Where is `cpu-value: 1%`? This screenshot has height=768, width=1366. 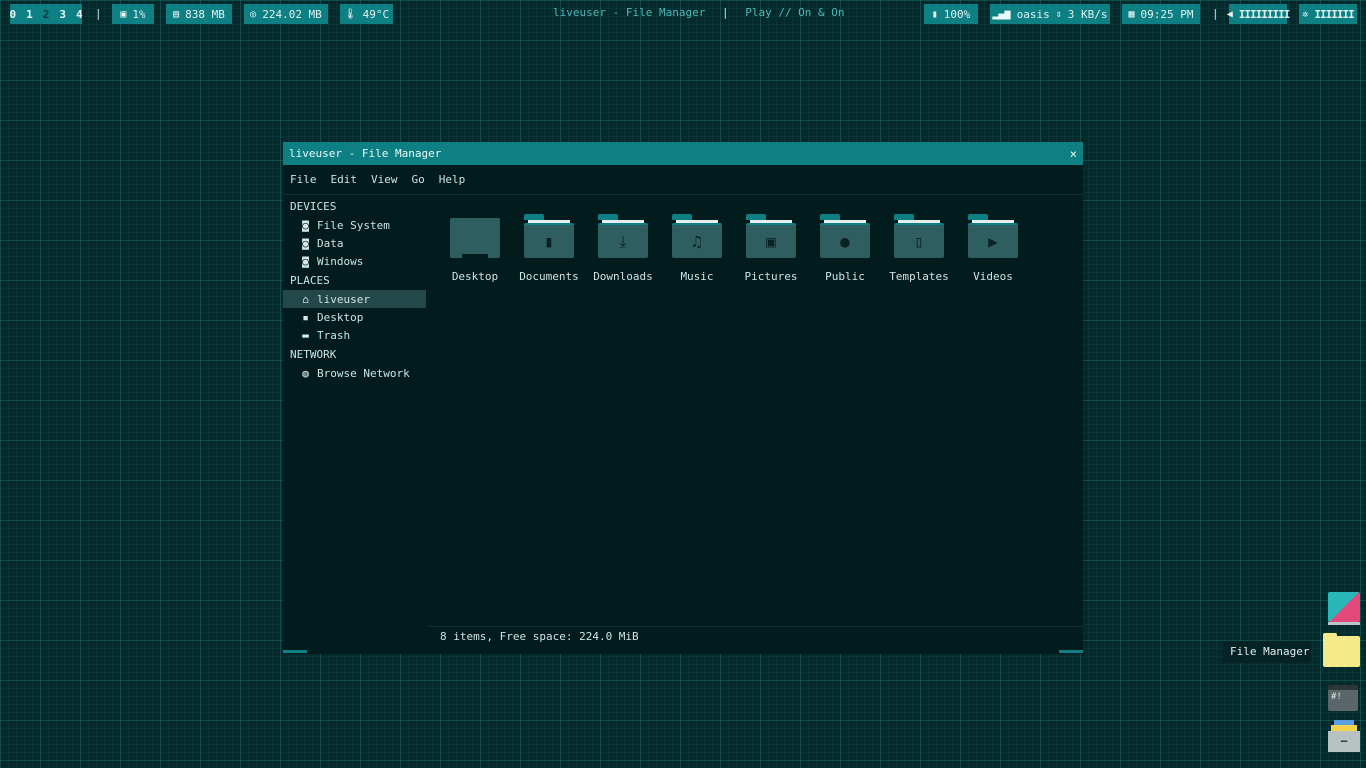 cpu-value: 1% is located at coordinates (139, 14).